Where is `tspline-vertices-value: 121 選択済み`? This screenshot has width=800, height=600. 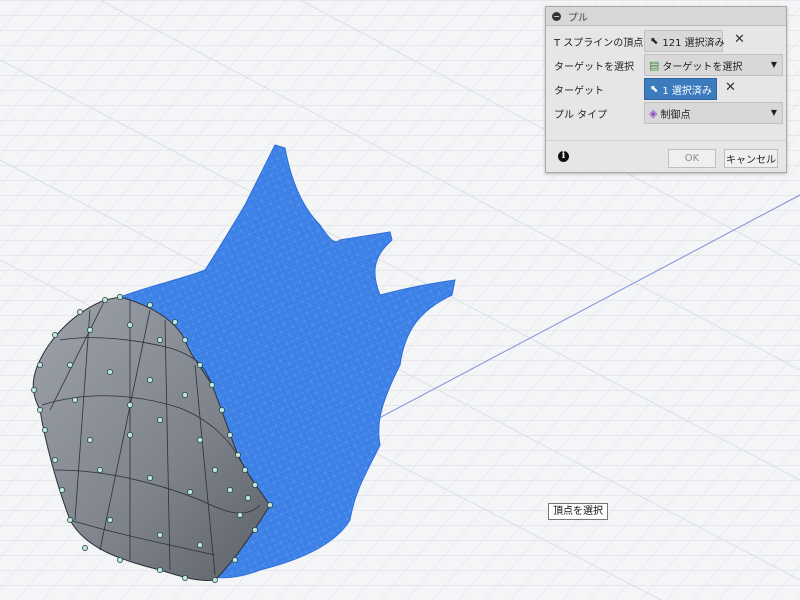
tspline-vertices-value: 121 選択済み is located at coordinates (693, 43).